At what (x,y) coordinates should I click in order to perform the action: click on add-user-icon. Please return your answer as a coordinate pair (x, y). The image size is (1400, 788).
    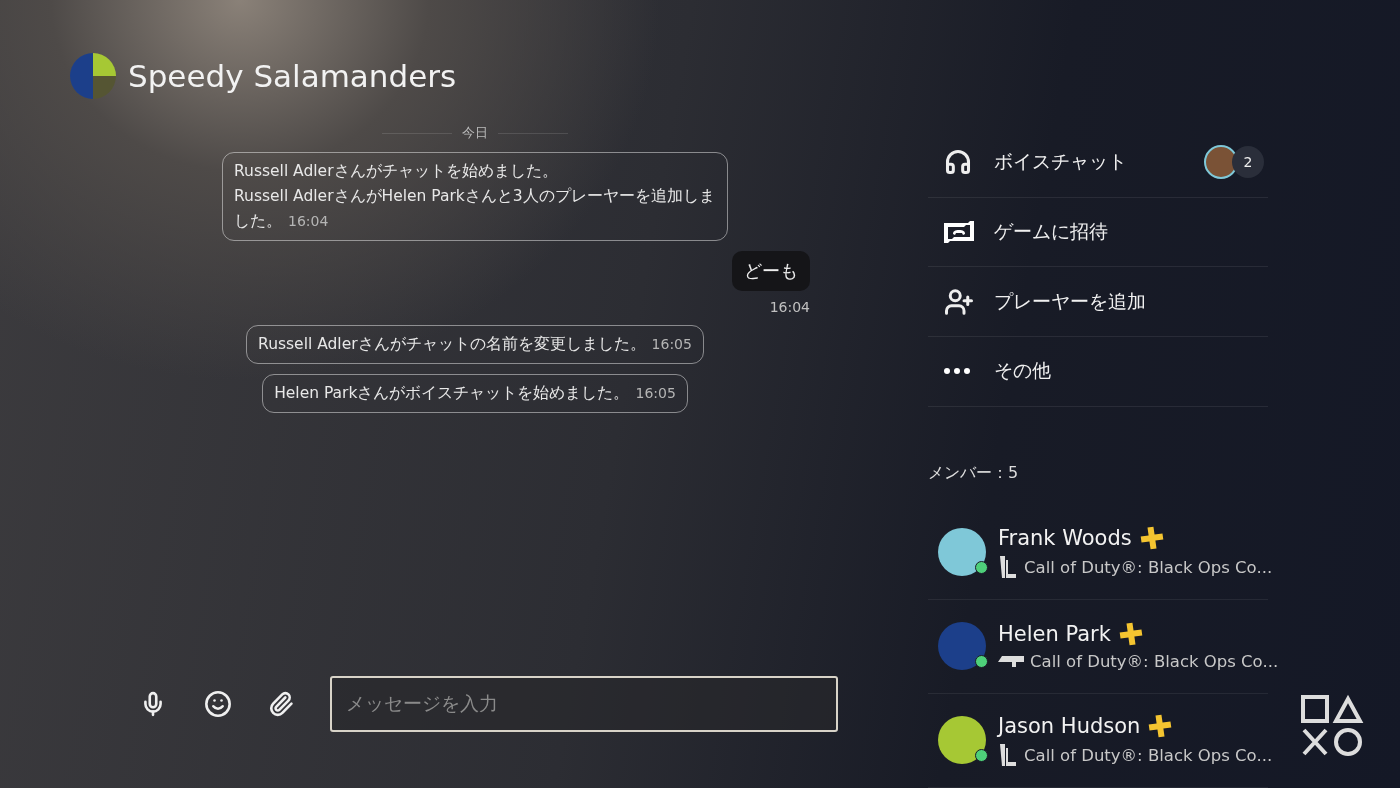
    Looking at the image, I should click on (959, 301).